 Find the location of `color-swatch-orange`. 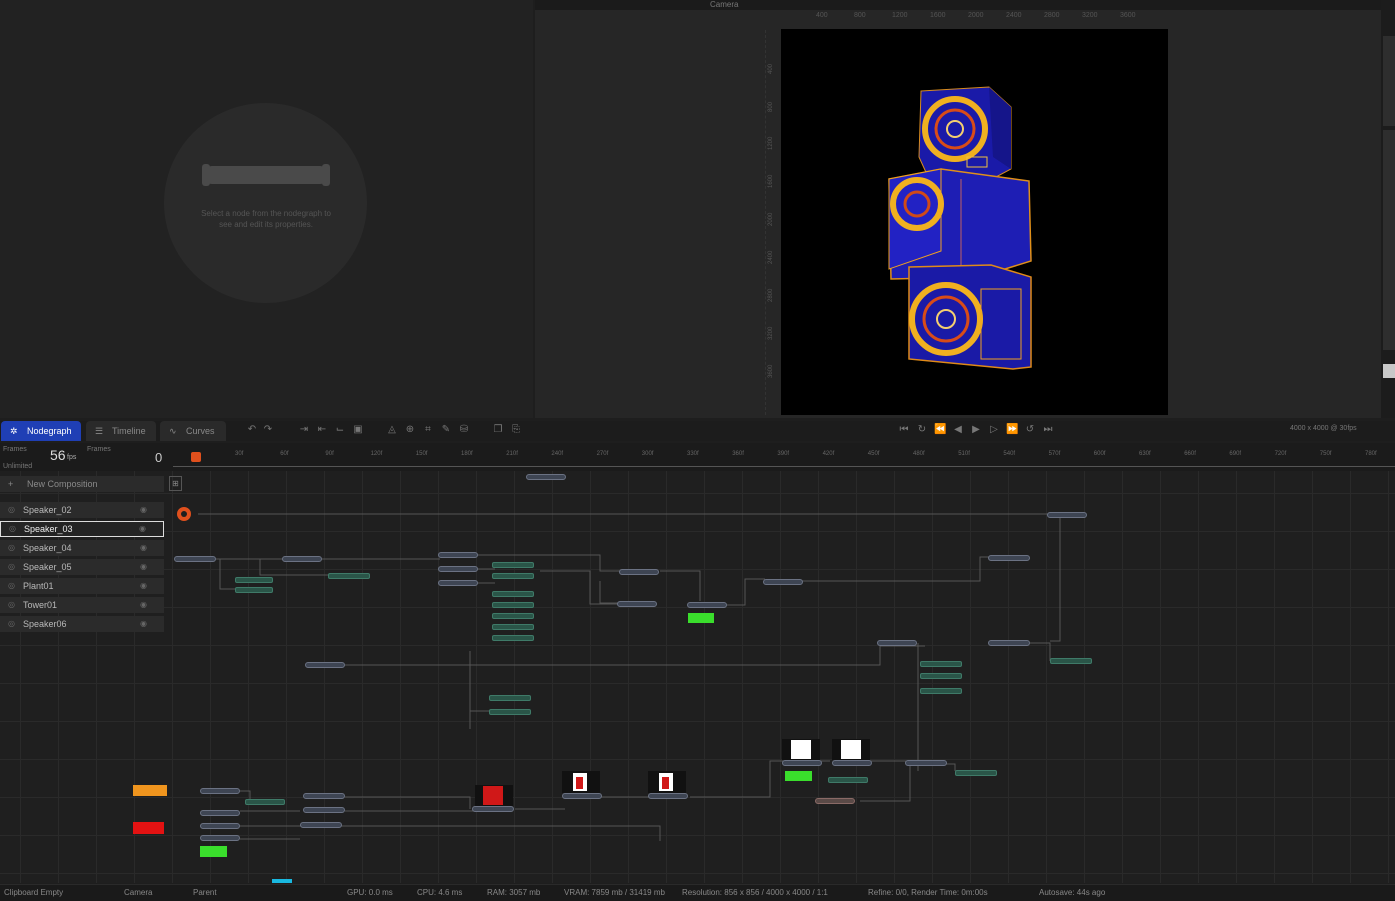

color-swatch-orange is located at coordinates (150, 790).